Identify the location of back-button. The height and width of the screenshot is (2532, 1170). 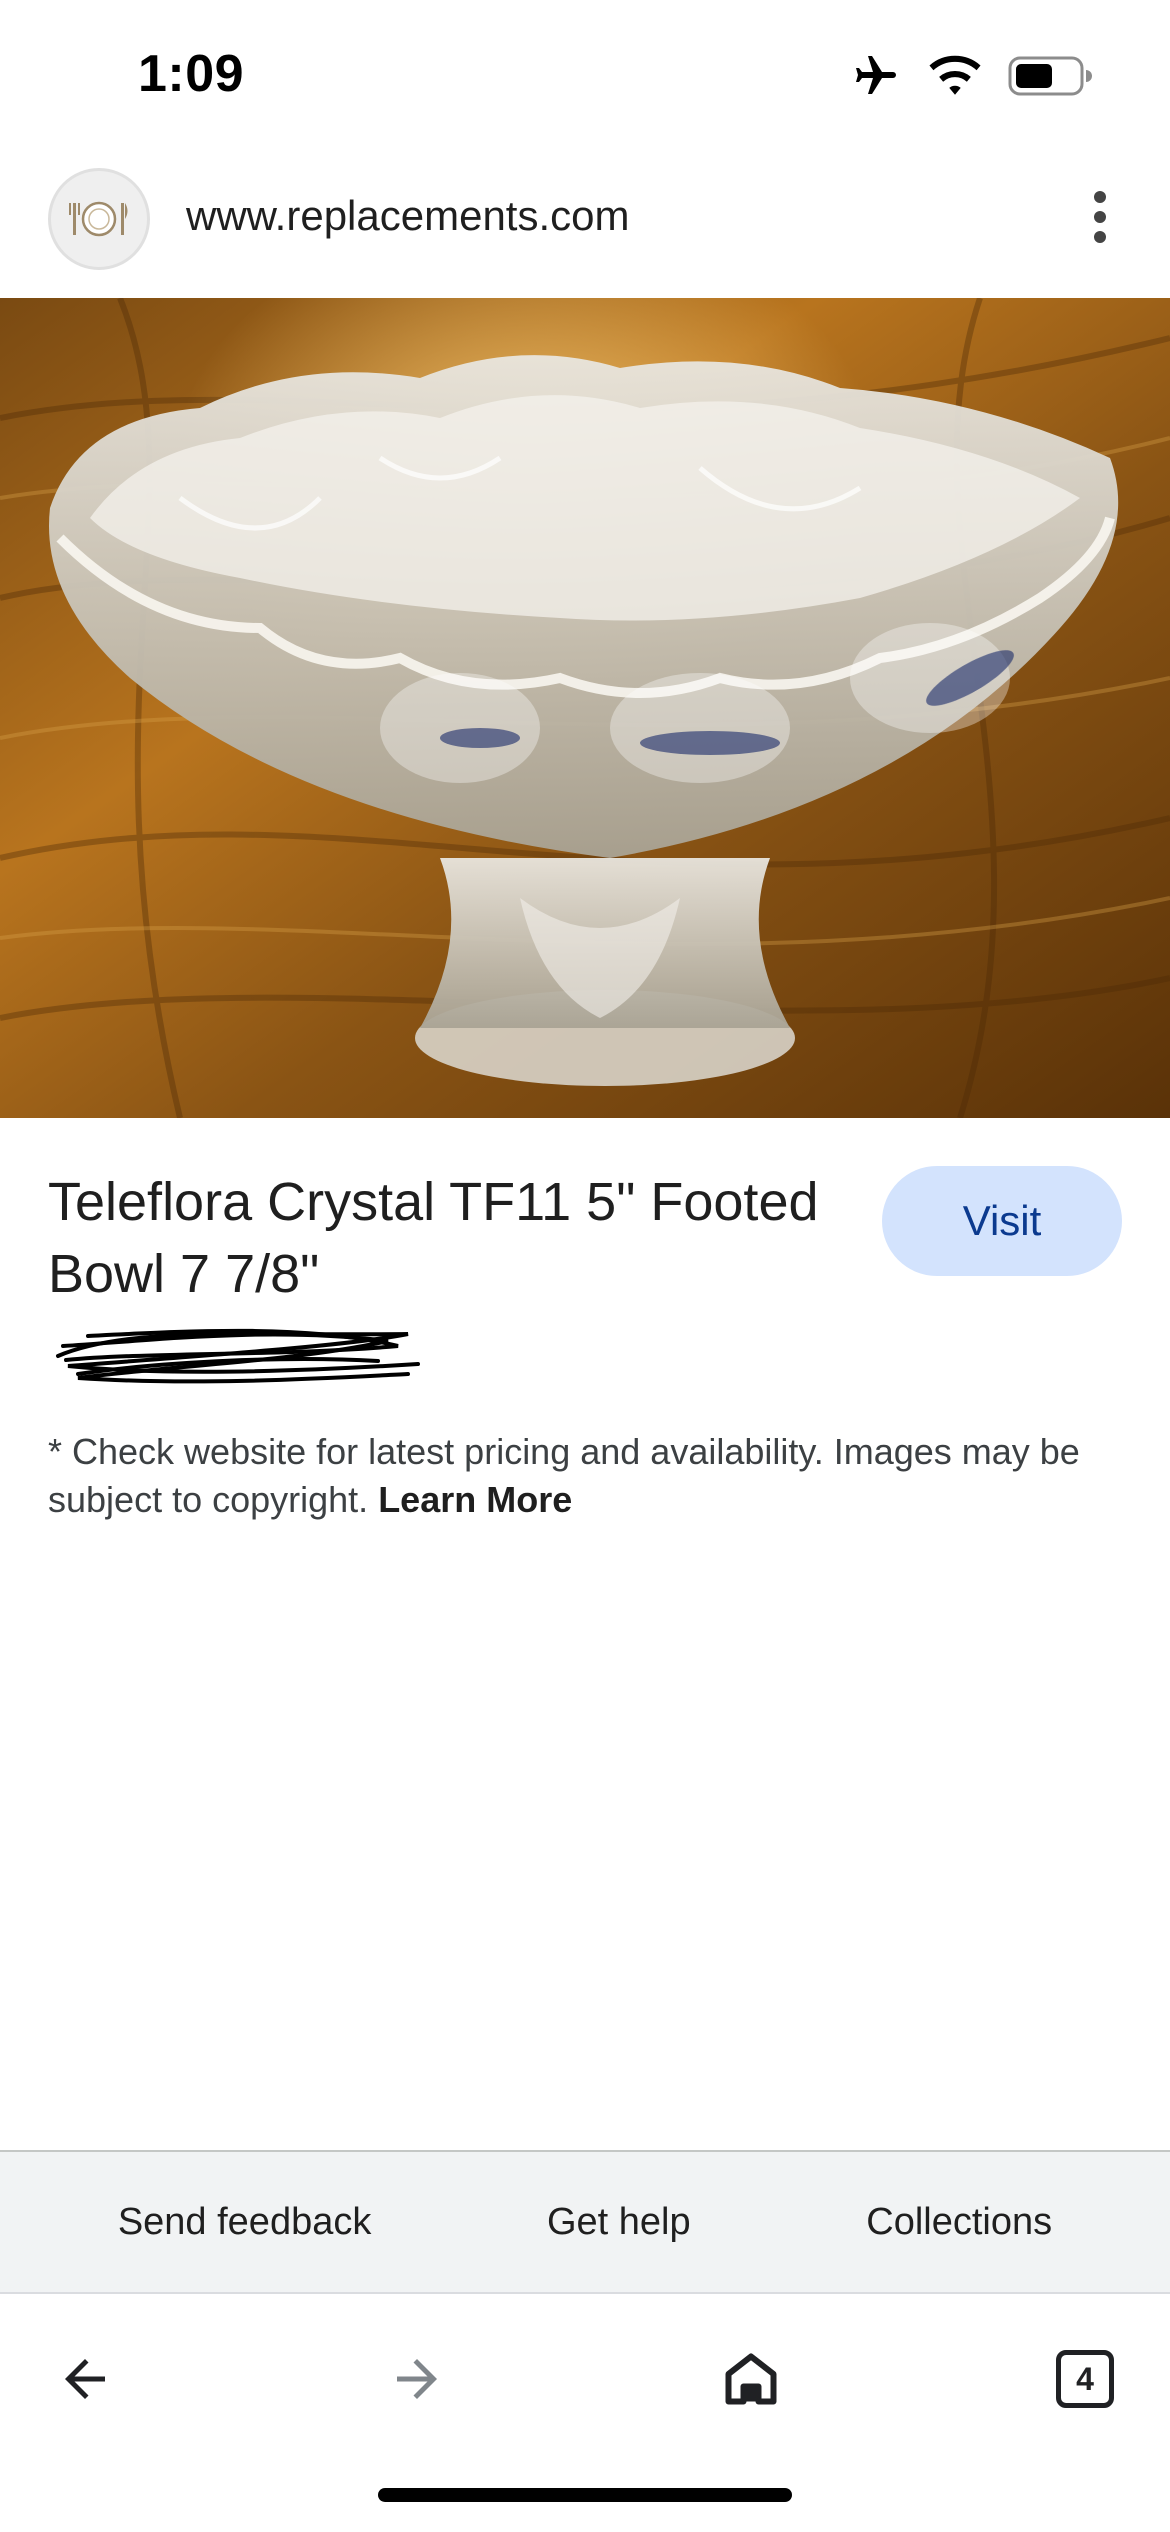
(85, 2379).